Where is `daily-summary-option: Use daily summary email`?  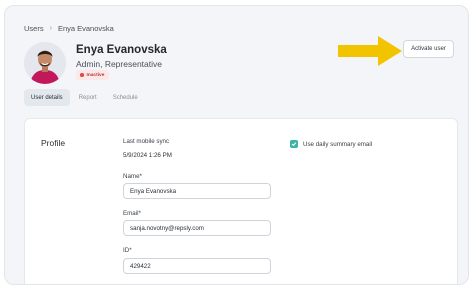
daily-summary-option: Use daily summary email is located at coordinates (331, 144).